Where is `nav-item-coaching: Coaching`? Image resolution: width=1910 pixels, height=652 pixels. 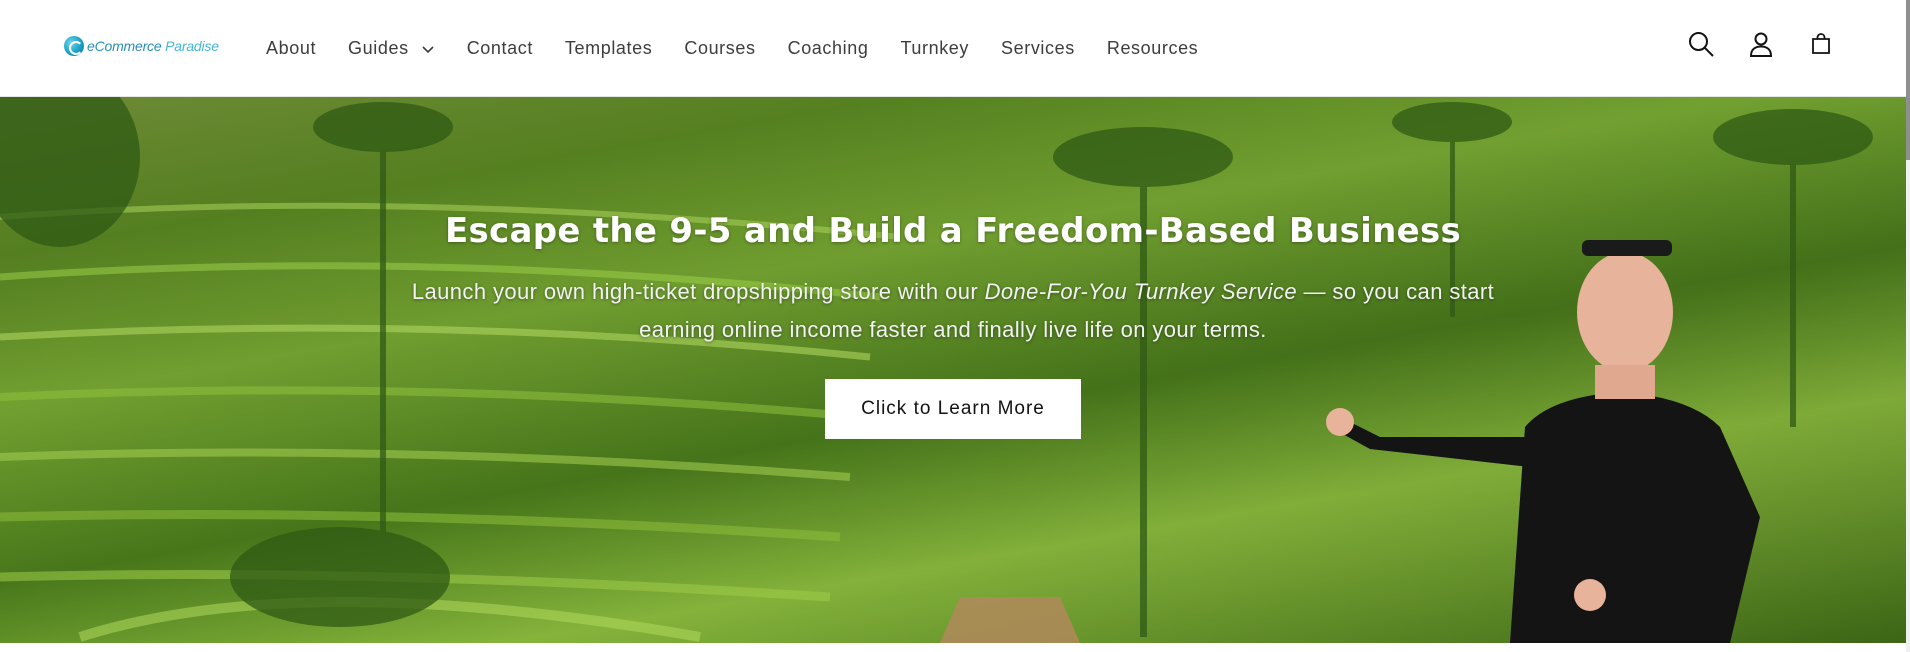 nav-item-coaching: Coaching is located at coordinates (828, 48).